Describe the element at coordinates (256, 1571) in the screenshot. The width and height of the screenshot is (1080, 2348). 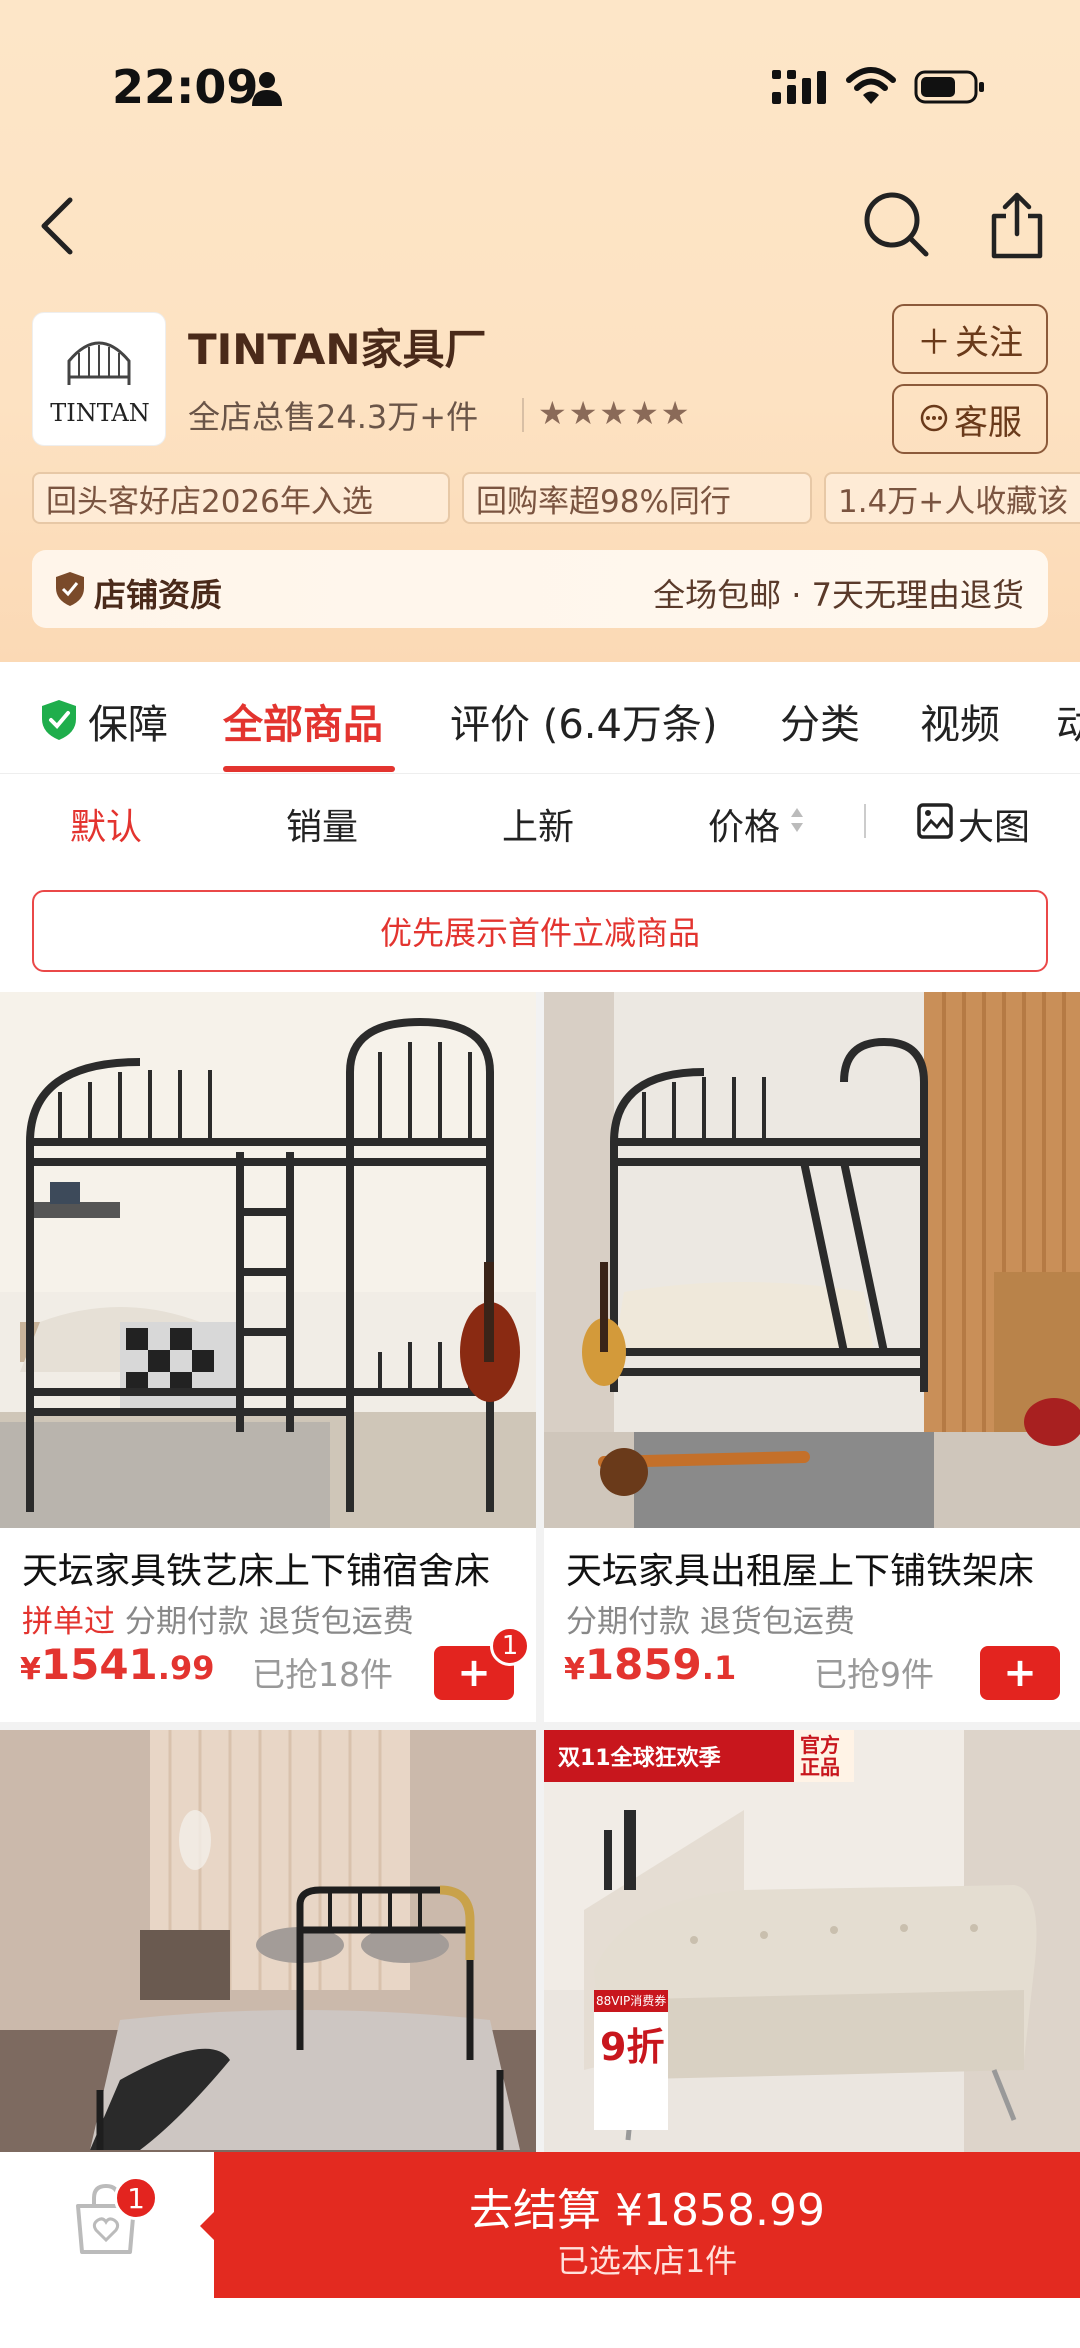
I see `product-title: 天坛家具铁艺床上下铺宿舍床` at that location.